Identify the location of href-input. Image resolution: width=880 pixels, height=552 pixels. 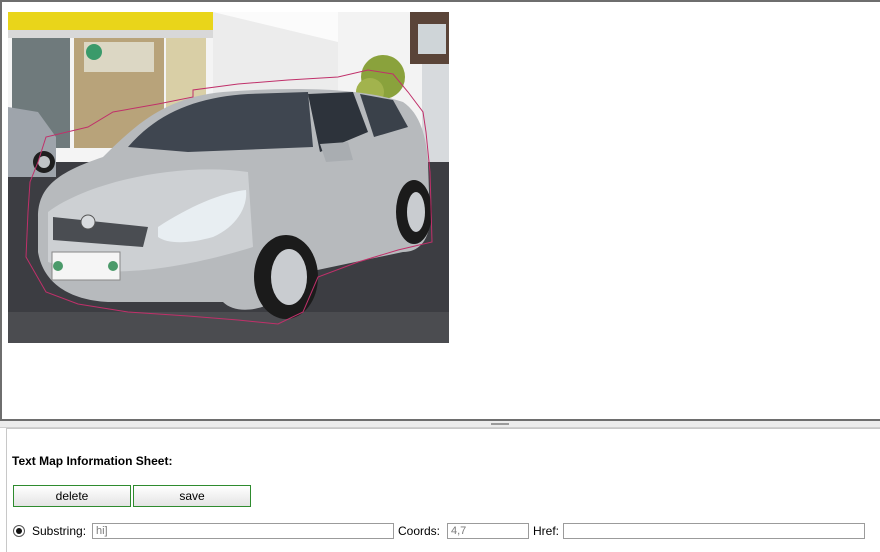
(714, 531).